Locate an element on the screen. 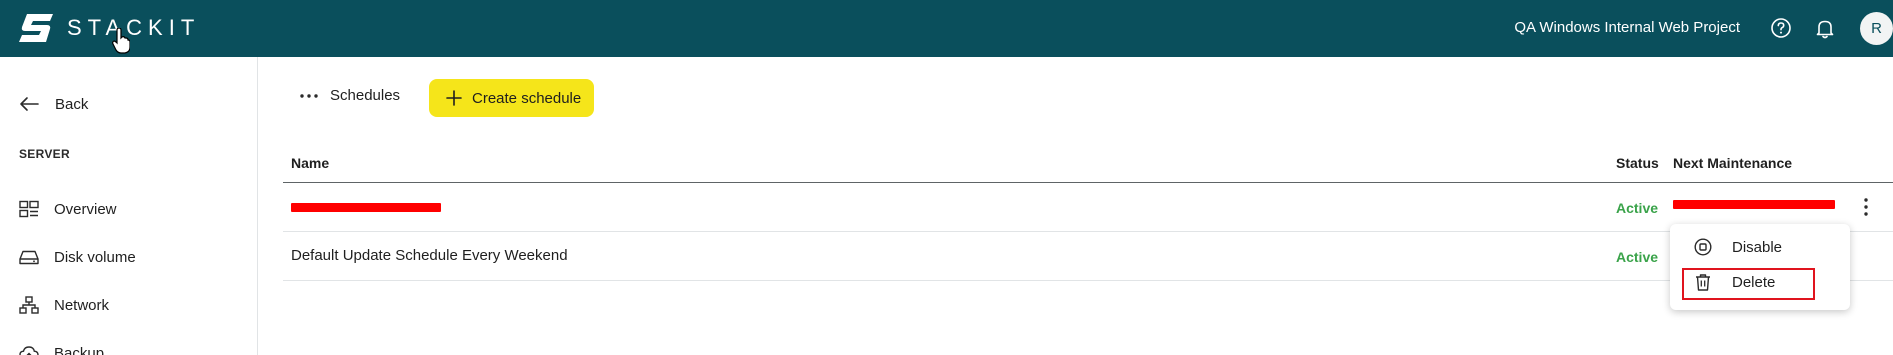 This screenshot has width=1893, height=355. disable-icon is located at coordinates (1703, 247).